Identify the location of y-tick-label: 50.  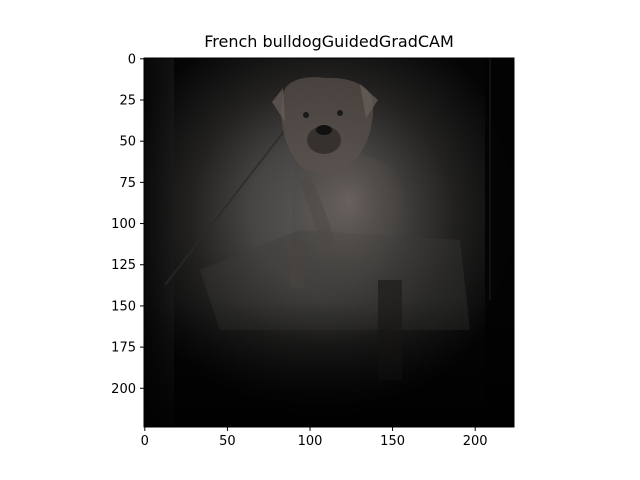
(127, 142).